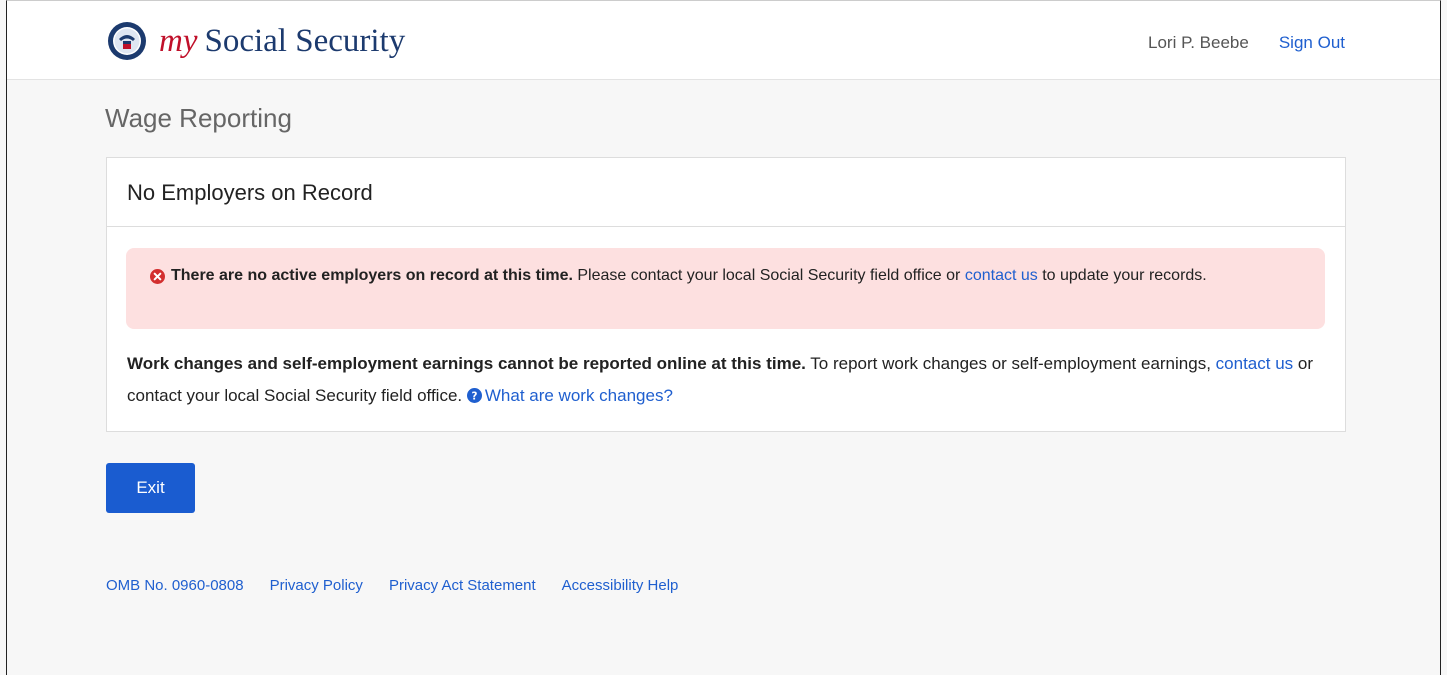 The image size is (1447, 675). What do you see at coordinates (1122, 275) in the screenshot?
I see `alert-text-end: to update your records.` at bounding box center [1122, 275].